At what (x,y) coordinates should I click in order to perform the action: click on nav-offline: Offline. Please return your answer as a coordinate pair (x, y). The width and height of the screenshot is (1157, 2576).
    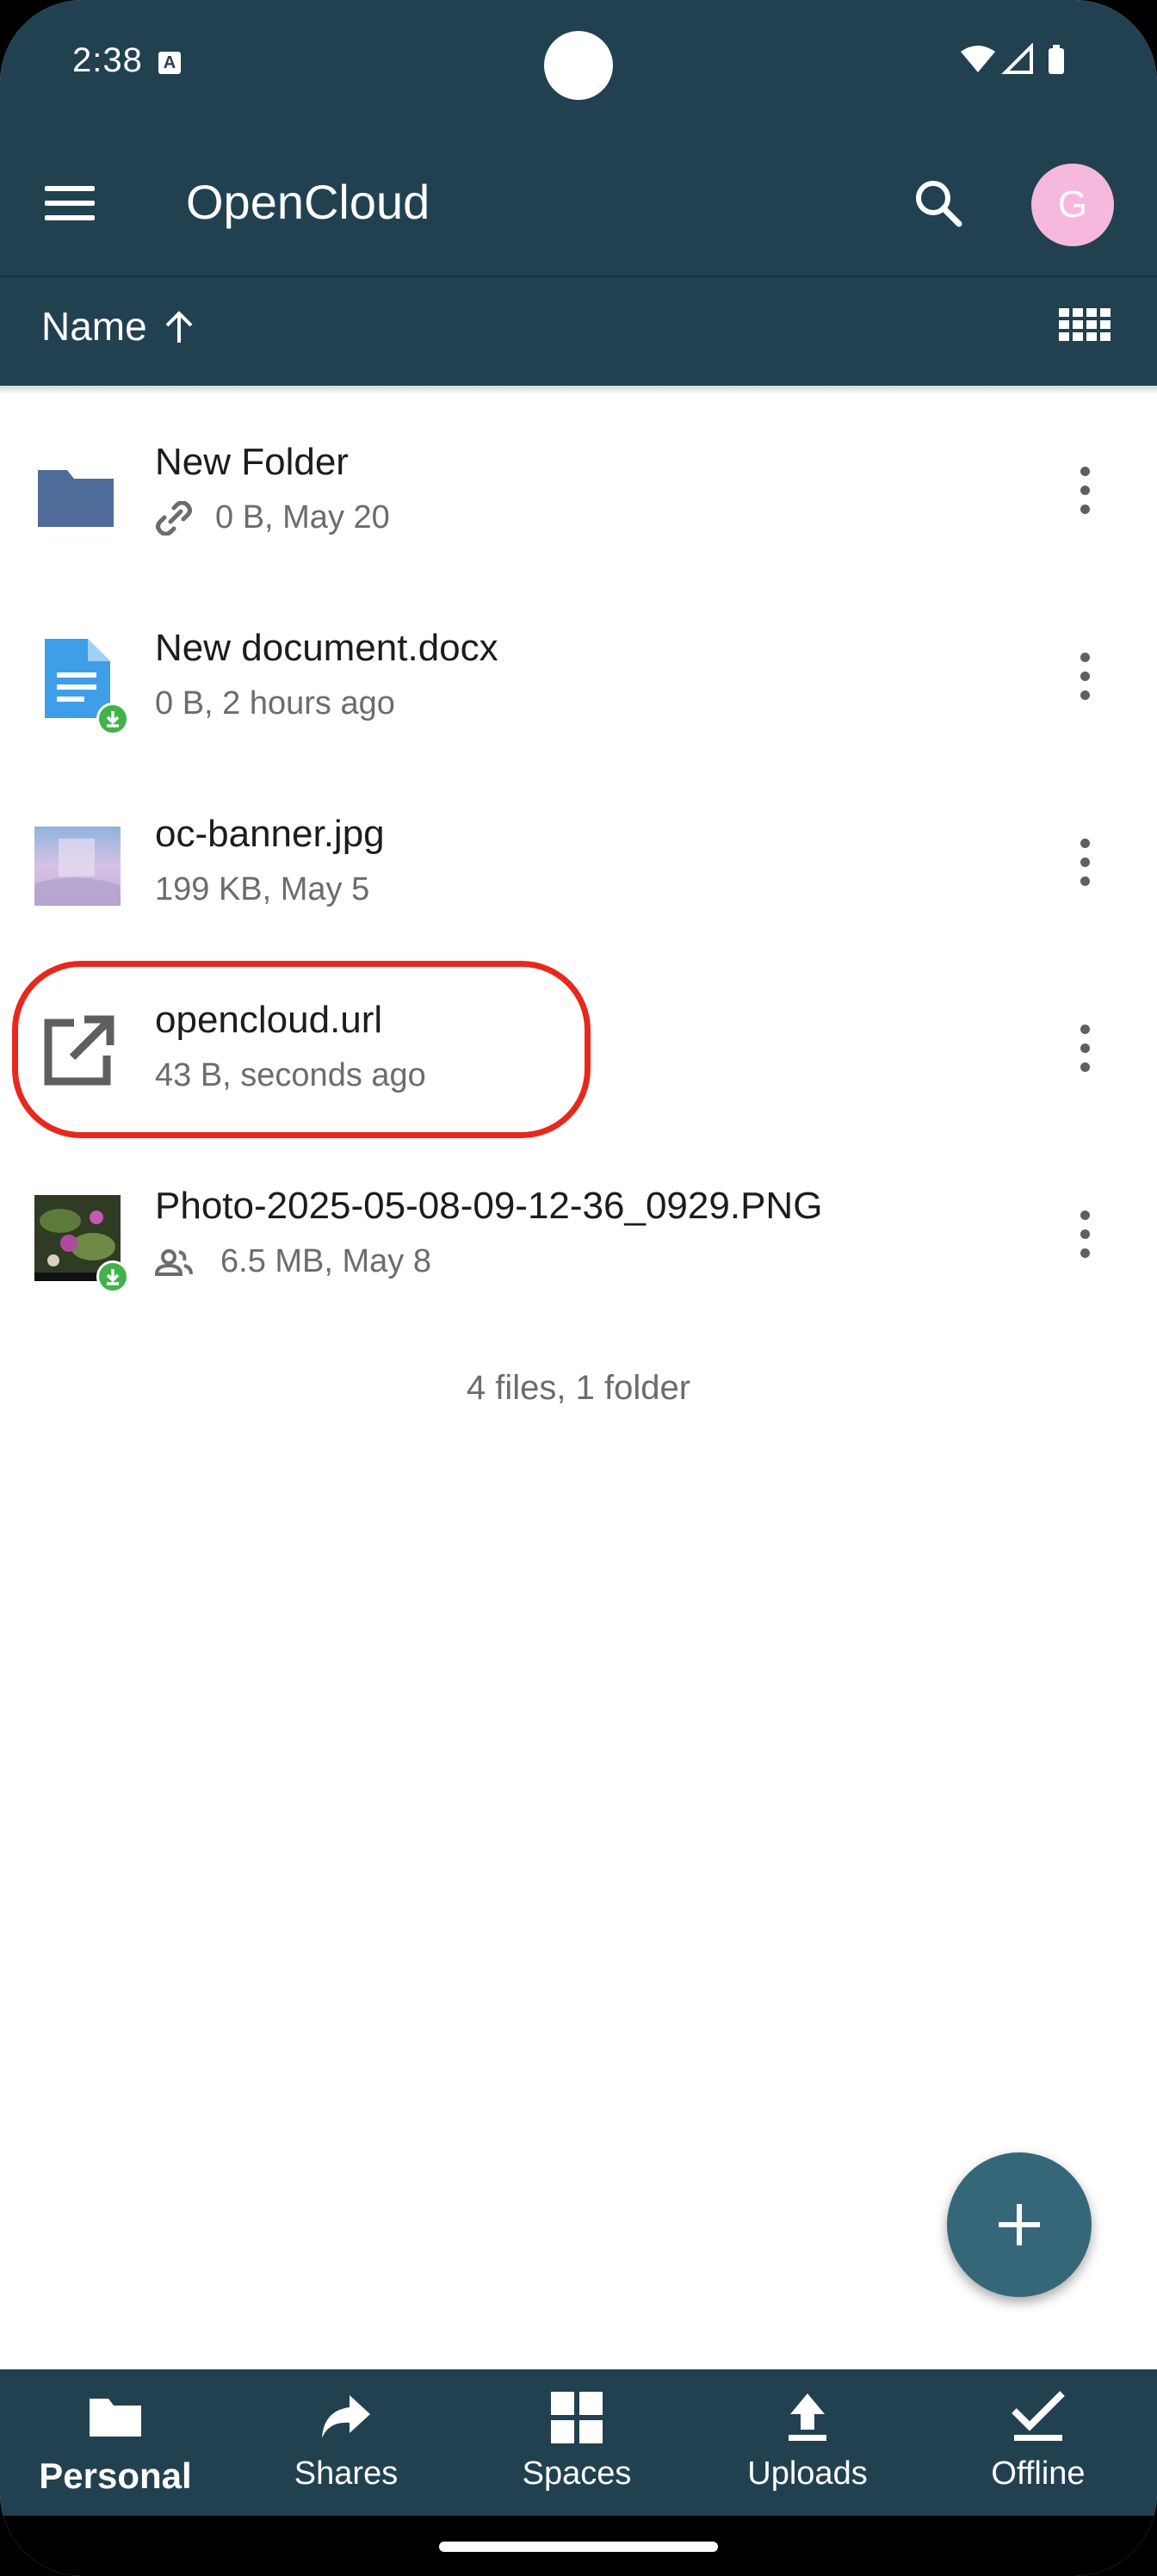
    Looking at the image, I should click on (1038, 2442).